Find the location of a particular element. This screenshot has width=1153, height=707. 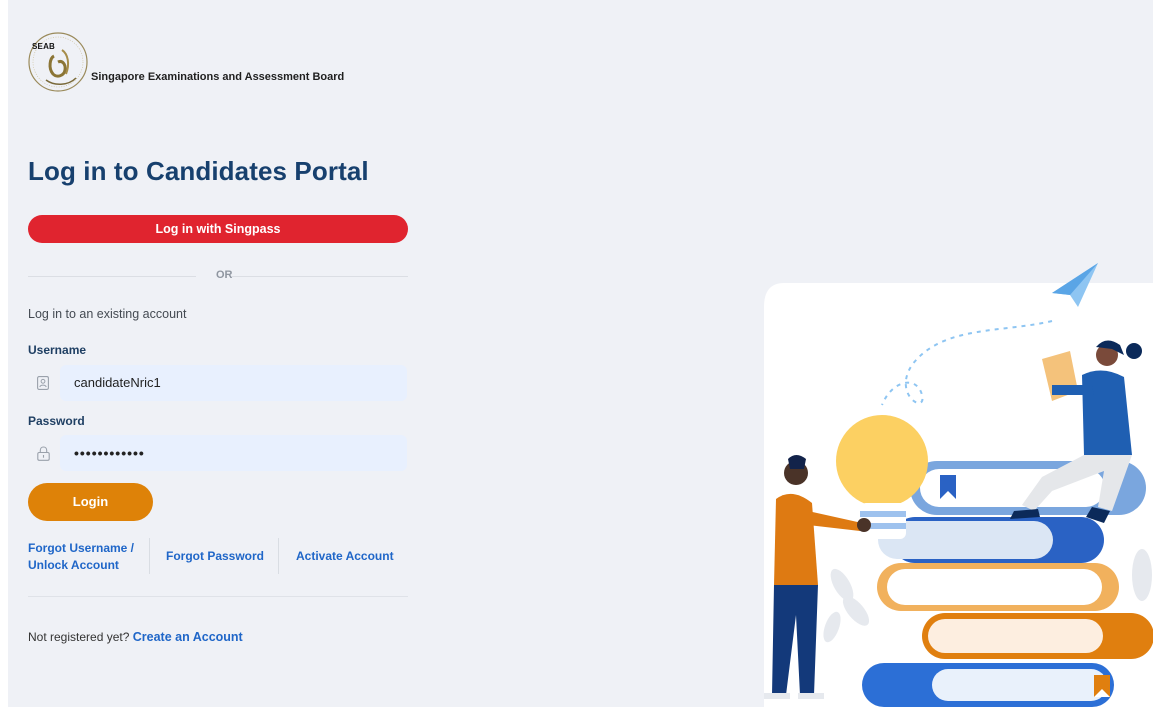

or-divider: OR is located at coordinates (218, 276).